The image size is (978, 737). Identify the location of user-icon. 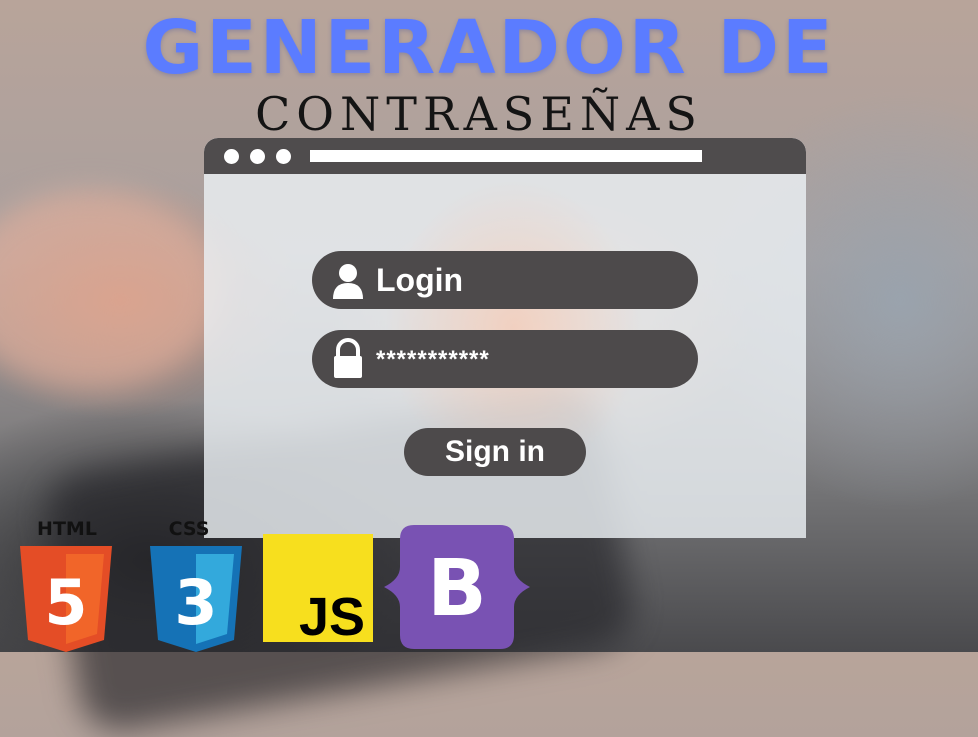
(348, 281).